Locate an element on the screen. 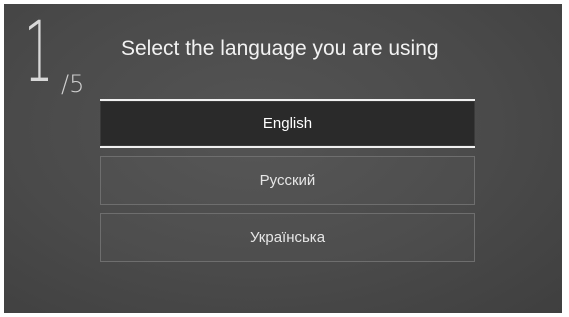 The image size is (569, 317). language-option-label: English is located at coordinates (287, 123).